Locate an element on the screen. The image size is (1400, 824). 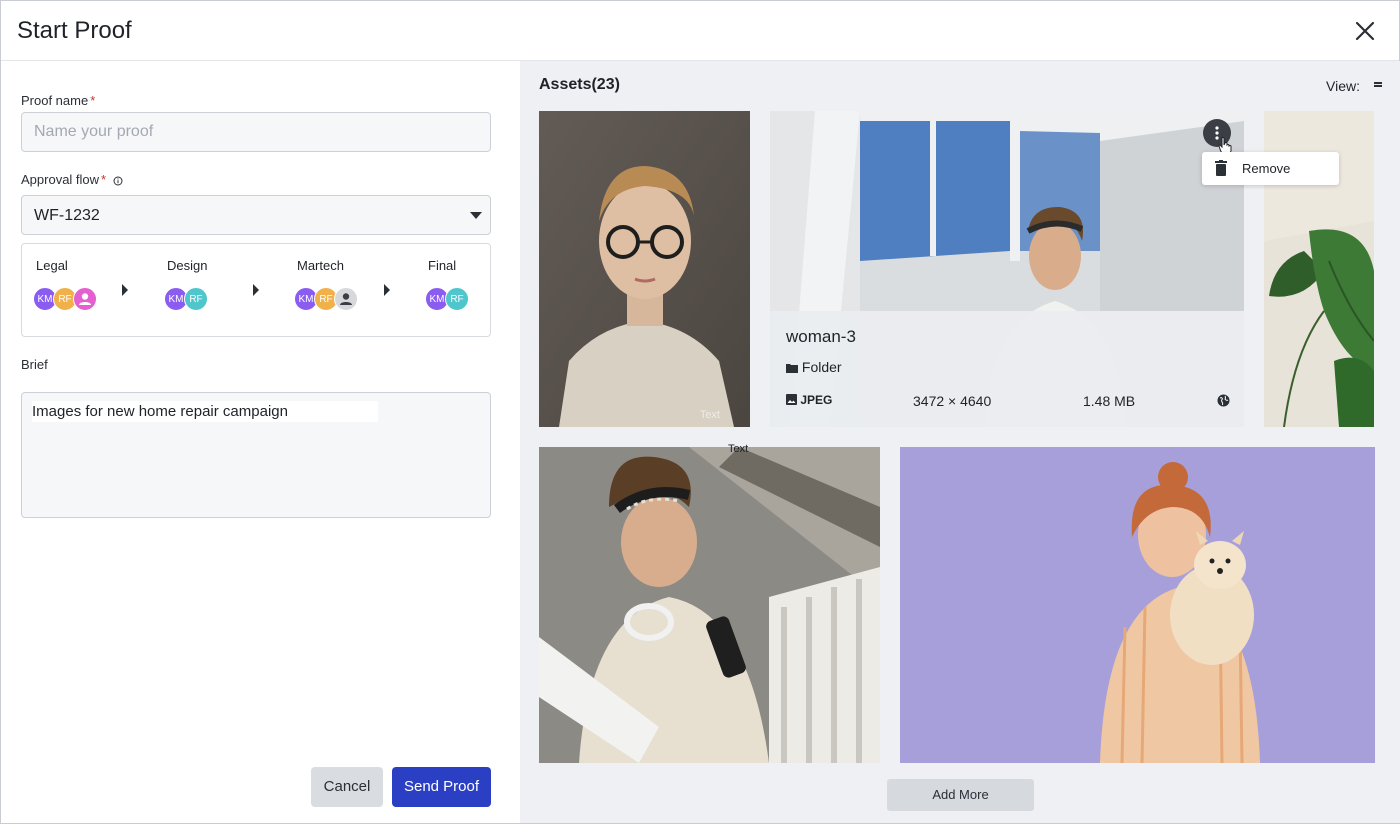
approval-flow-label-text: Approval flow is located at coordinates (60, 179).